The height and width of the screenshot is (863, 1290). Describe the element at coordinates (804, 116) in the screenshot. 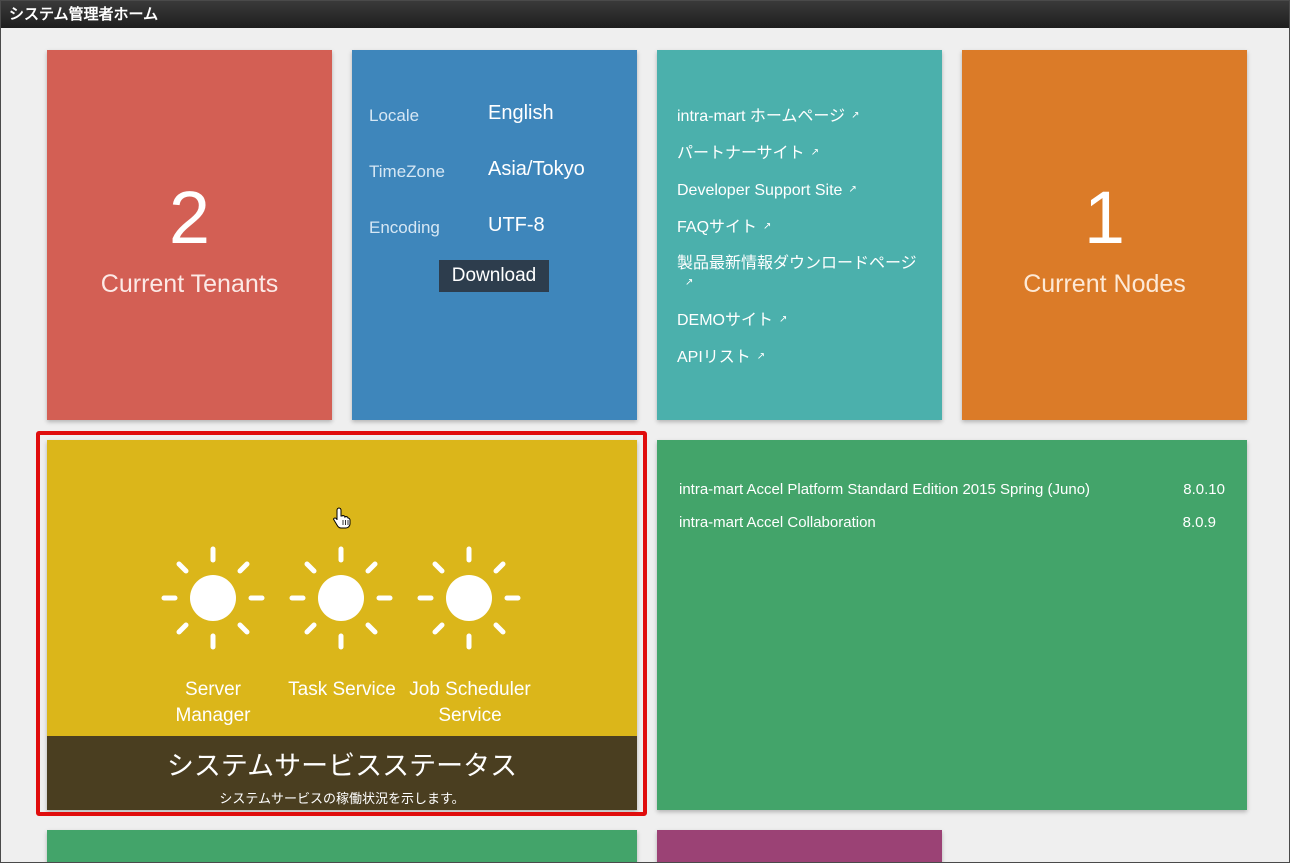

I see `link-intra-mart-homepage: intra-mart ホームページ ↗` at that location.